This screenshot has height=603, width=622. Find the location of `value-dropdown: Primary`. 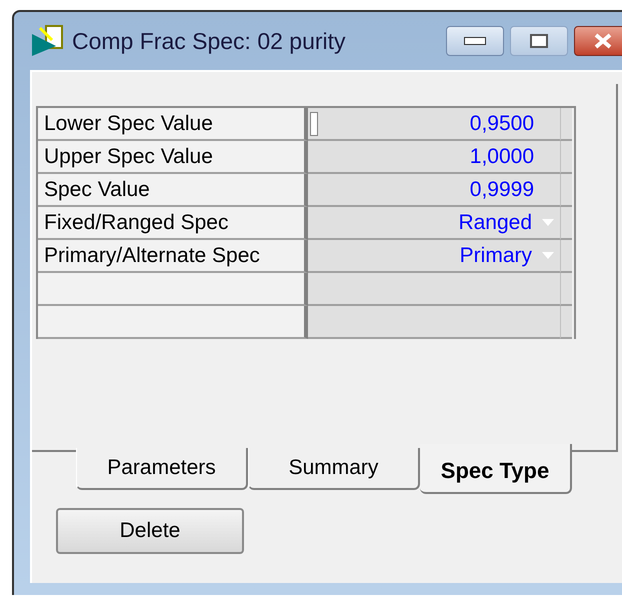

value-dropdown: Primary is located at coordinates (434, 256).